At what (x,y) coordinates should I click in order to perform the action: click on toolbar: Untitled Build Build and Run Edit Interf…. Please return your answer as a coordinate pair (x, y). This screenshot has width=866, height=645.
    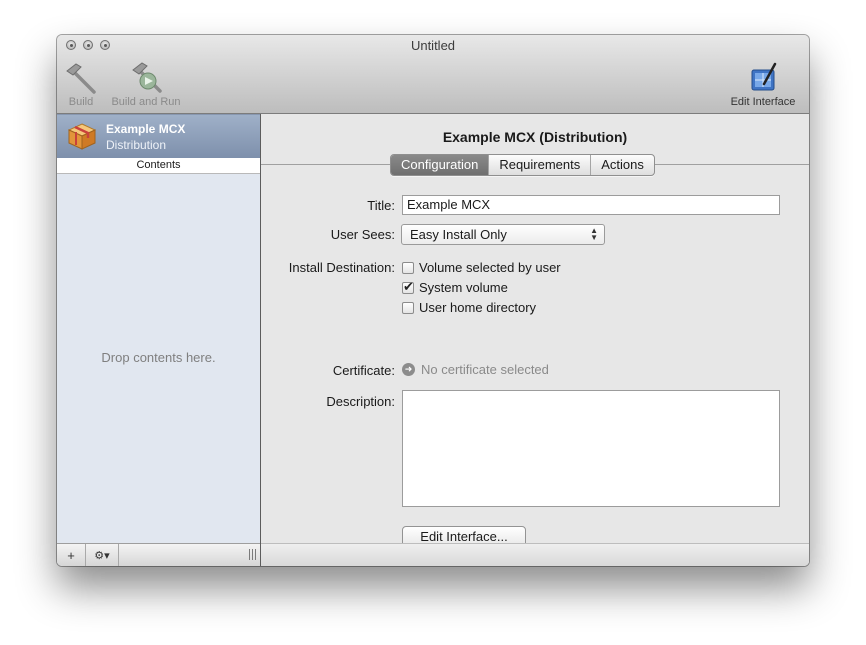
    Looking at the image, I should click on (433, 74).